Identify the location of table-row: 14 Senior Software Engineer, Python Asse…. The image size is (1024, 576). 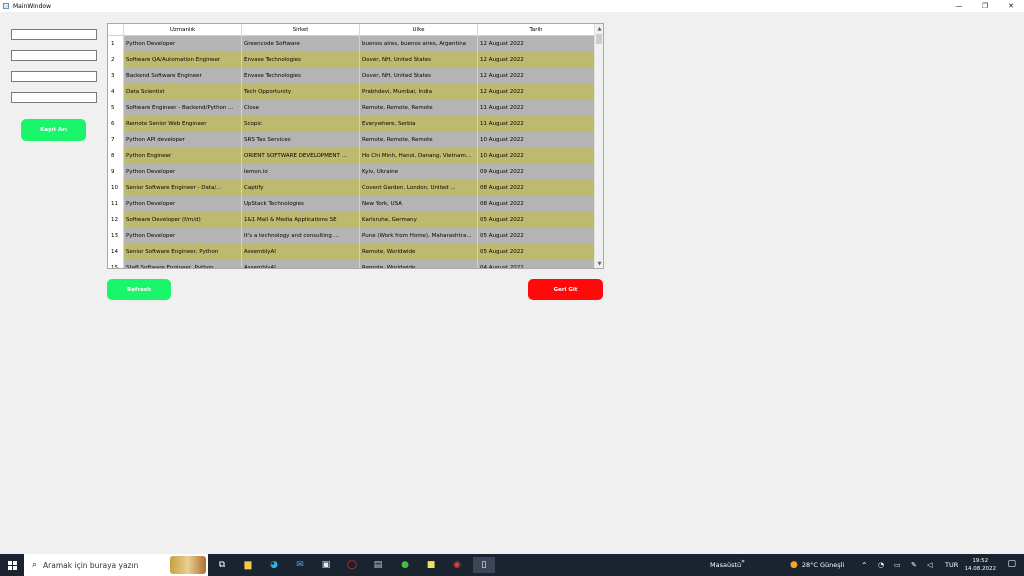
(351, 252).